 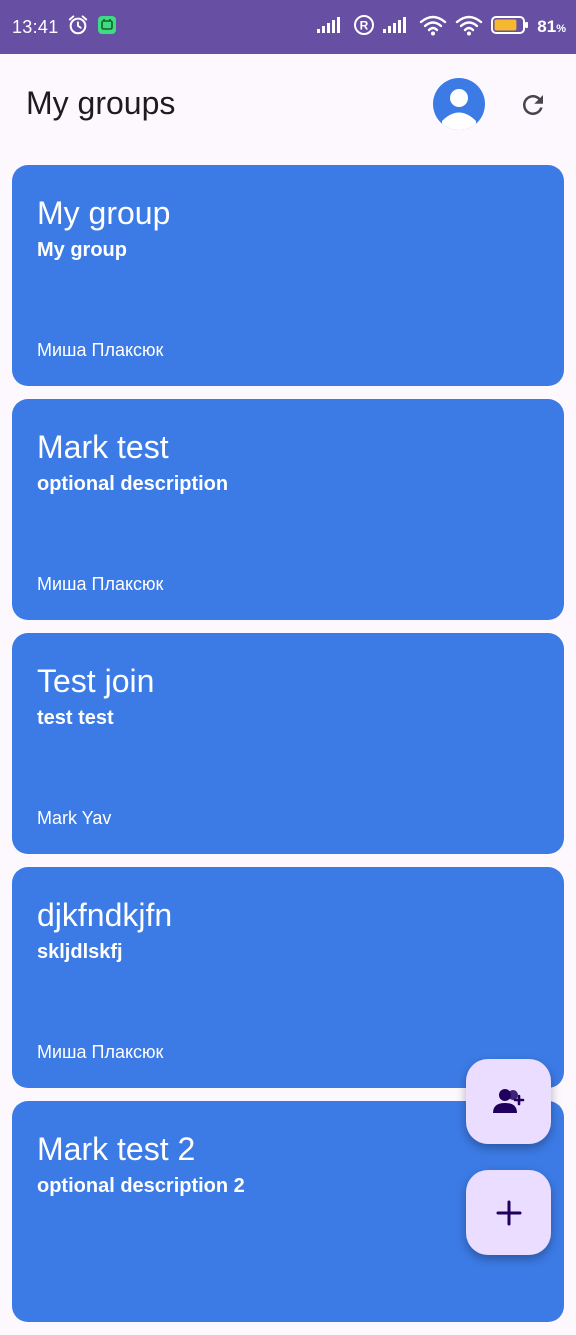 I want to click on status-bar: 13:41 R 81%, so click(x=288, y=27).